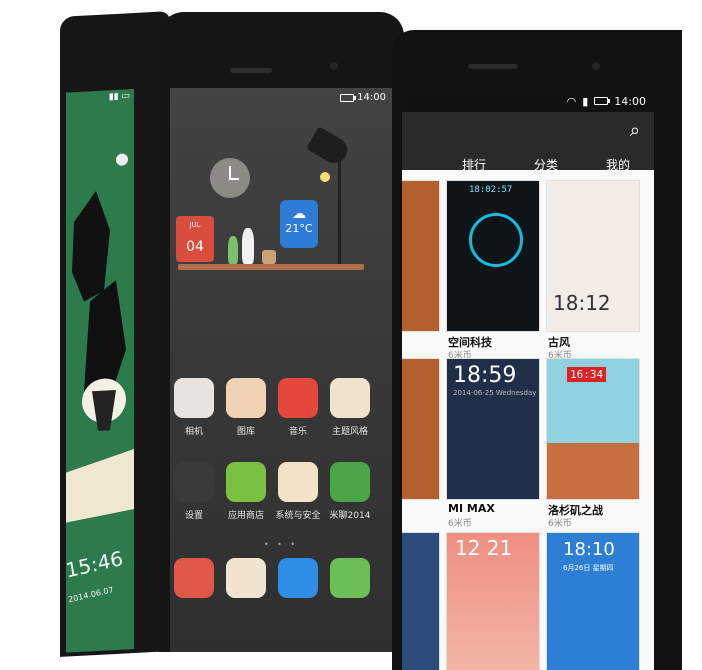 This screenshot has width=702, height=670. What do you see at coordinates (269, 257) in the screenshot?
I see `box-figure` at bounding box center [269, 257].